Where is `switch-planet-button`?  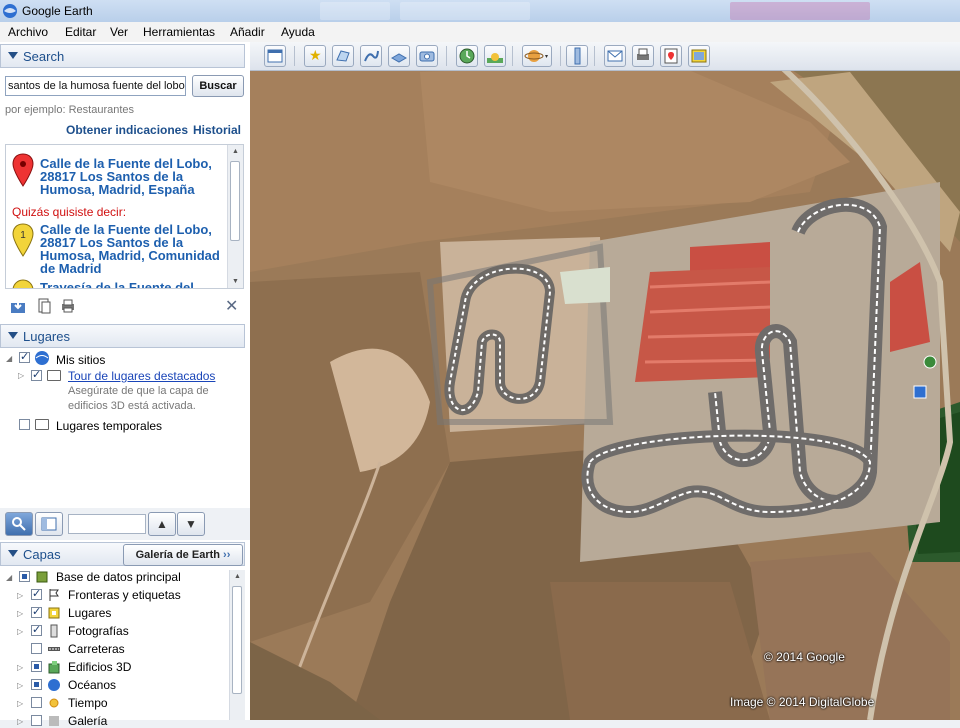
switch-planet-button is located at coordinates (537, 56).